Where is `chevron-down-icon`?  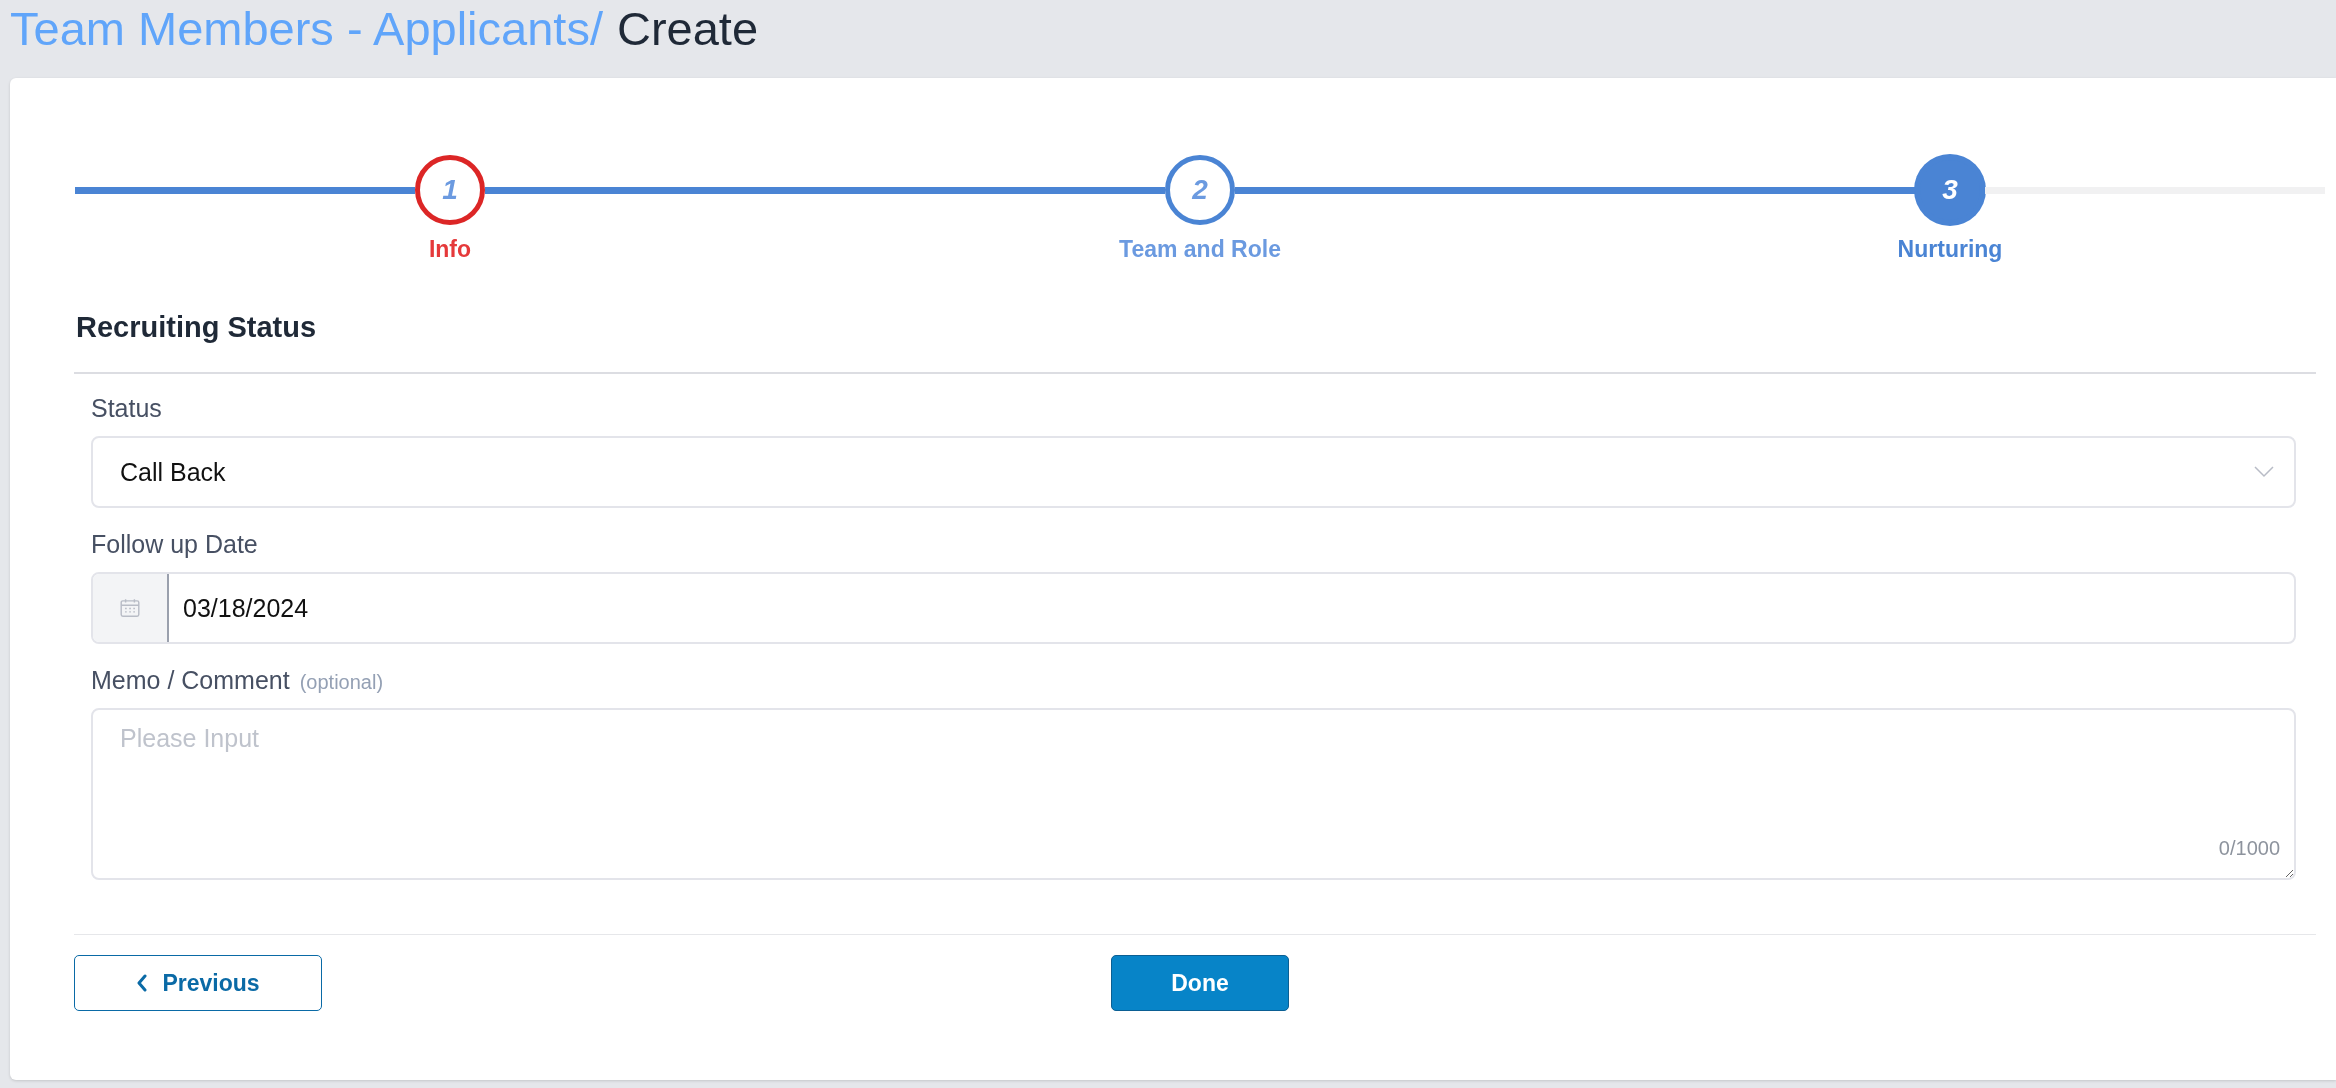 chevron-down-icon is located at coordinates (2264, 472).